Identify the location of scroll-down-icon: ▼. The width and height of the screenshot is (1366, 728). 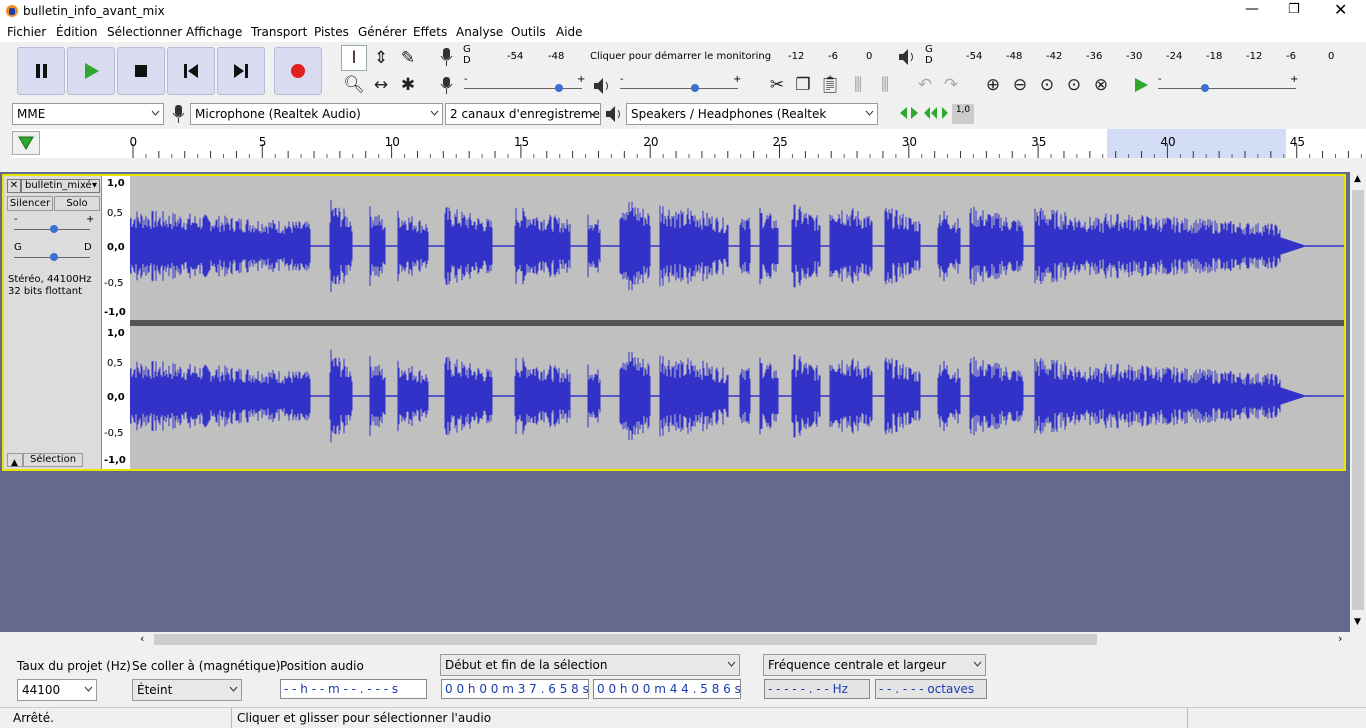
(1357, 622).